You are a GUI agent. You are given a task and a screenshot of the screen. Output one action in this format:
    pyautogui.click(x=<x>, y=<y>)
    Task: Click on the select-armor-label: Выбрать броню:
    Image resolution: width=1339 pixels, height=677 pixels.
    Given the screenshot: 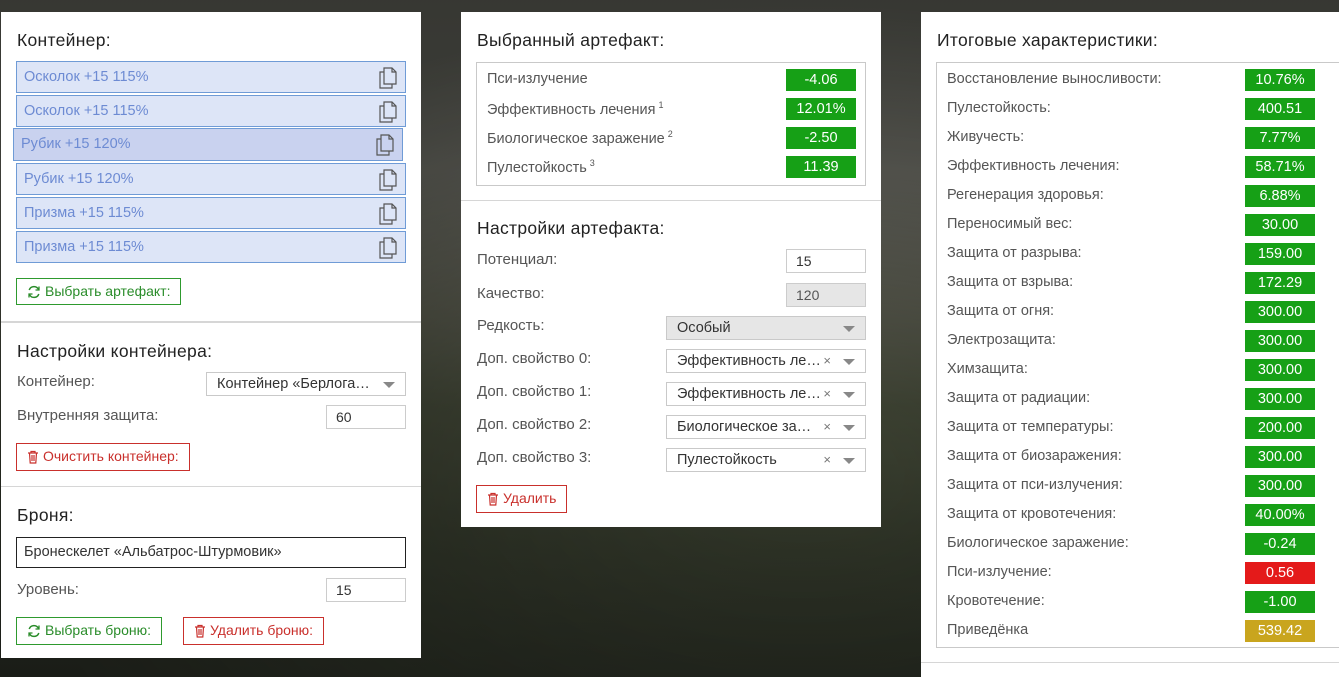 What is the action you would take?
    pyautogui.click(x=98, y=630)
    